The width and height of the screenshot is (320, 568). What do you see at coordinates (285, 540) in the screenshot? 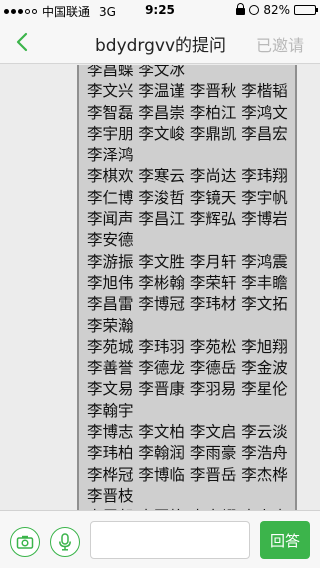
I see `reply-button: 回答` at bounding box center [285, 540].